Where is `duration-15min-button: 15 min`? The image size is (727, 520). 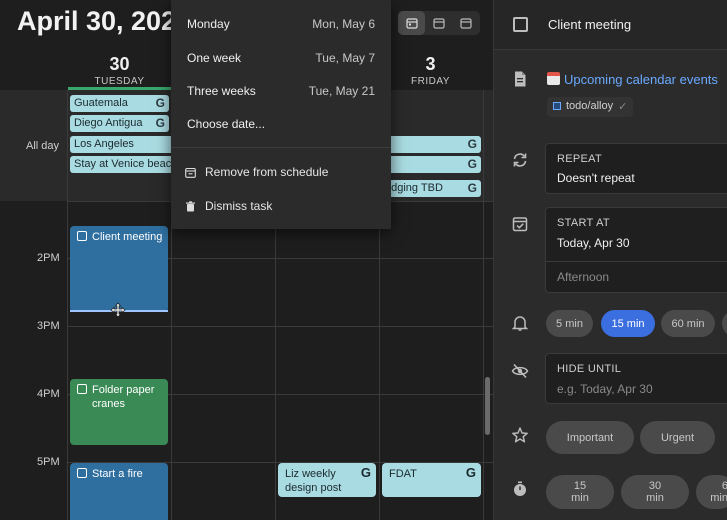
duration-15min-button: 15 min is located at coordinates (580, 492).